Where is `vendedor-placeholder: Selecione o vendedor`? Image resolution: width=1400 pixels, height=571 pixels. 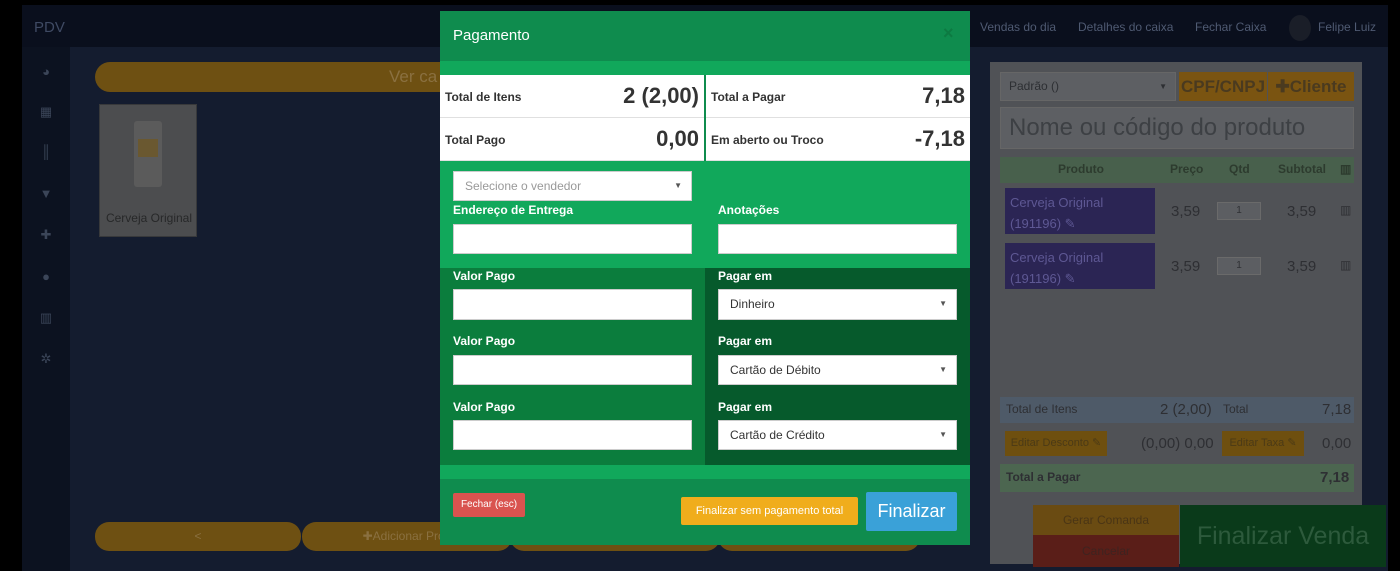 vendedor-placeholder: Selecione o vendedor is located at coordinates (523, 186).